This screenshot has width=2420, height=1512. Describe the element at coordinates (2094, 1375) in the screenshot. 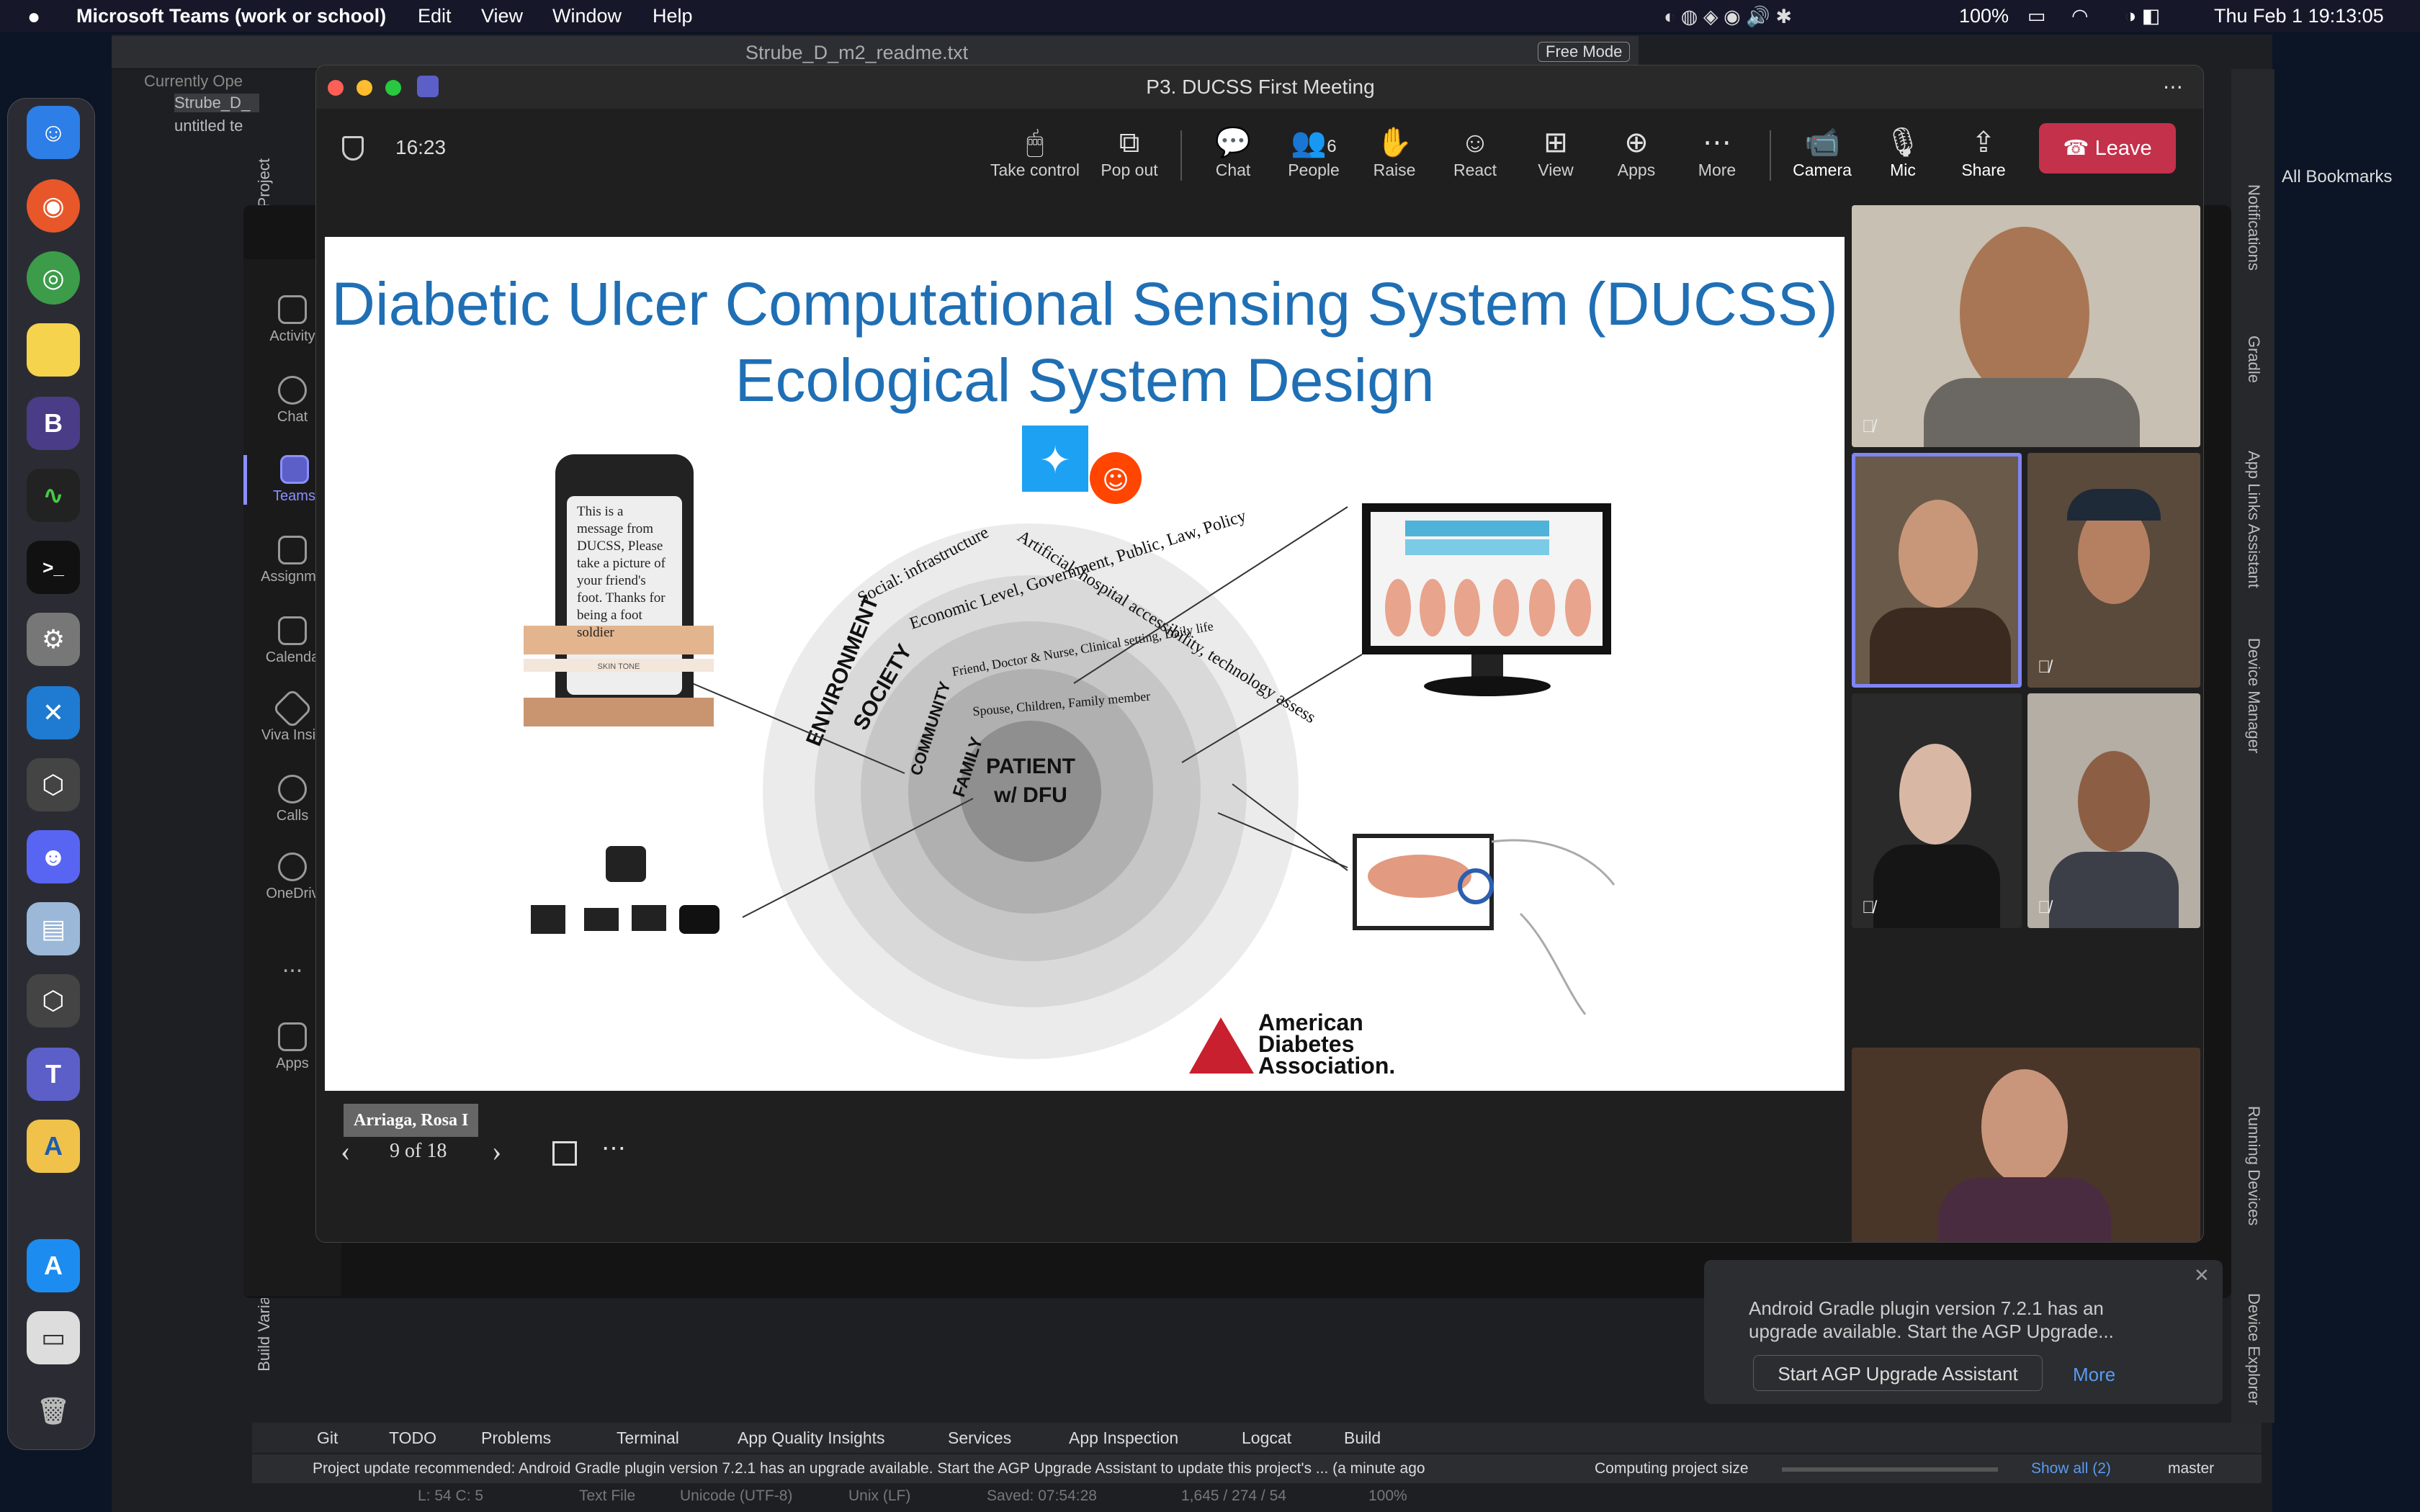

I see `notification-more-link: More` at that location.